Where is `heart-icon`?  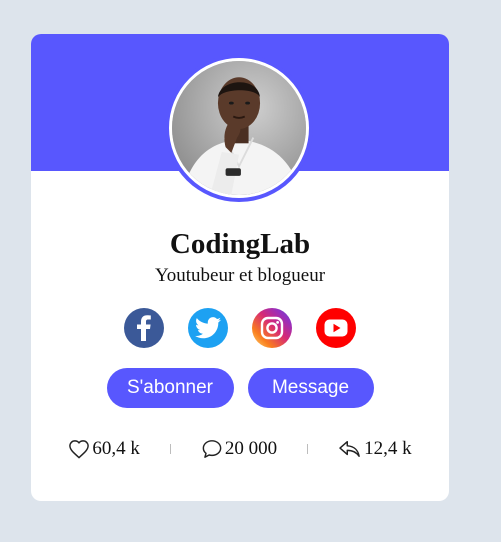
heart-icon is located at coordinates (79, 449).